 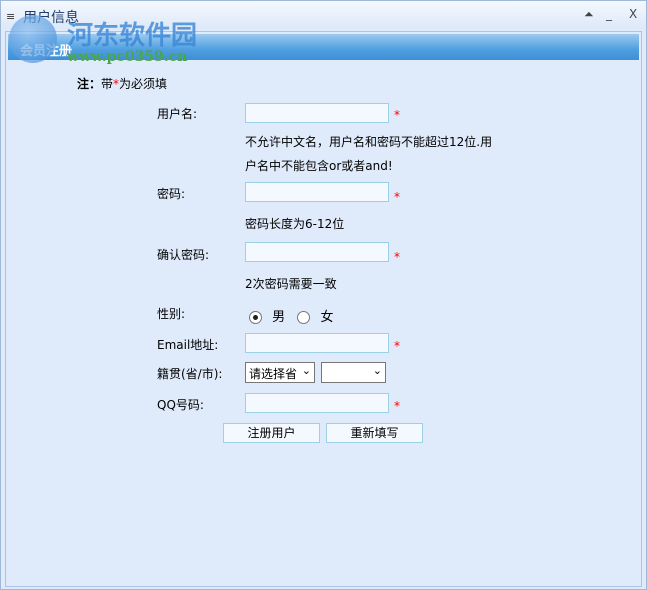 What do you see at coordinates (122, 84) in the screenshot?
I see `required-note: 注：带*为必须填` at bounding box center [122, 84].